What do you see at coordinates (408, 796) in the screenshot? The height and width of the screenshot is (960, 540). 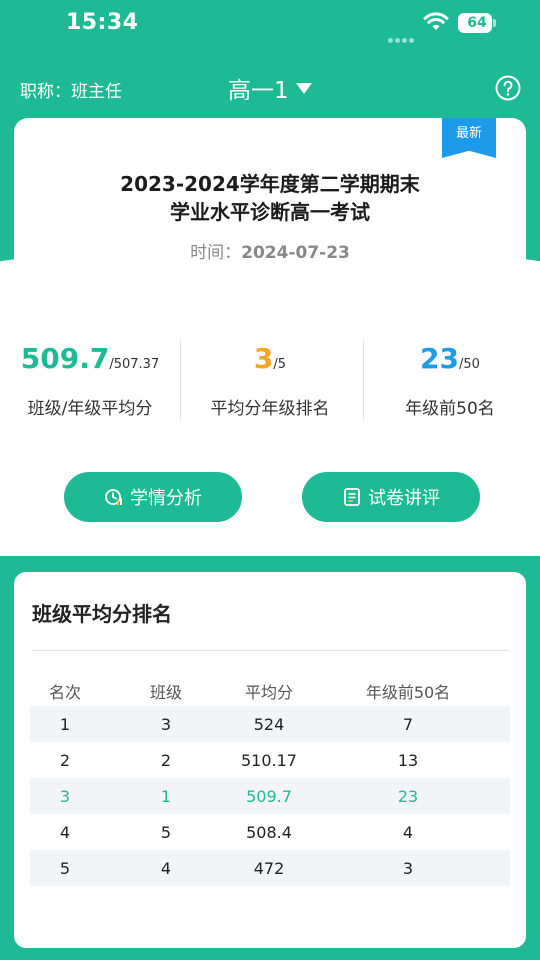 I see `table-cell: 23` at bounding box center [408, 796].